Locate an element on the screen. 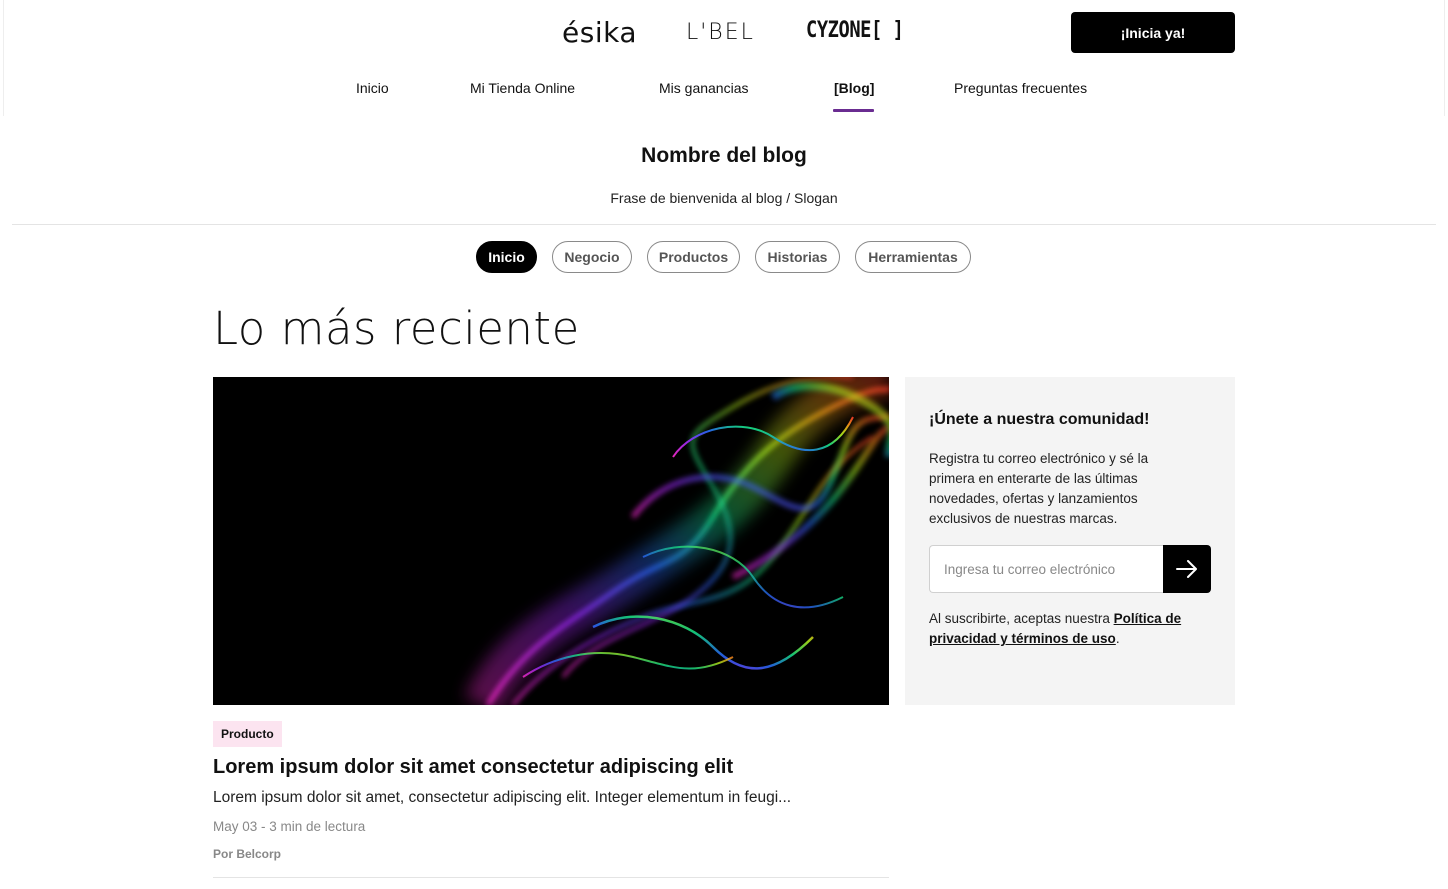 Image resolution: width=1448 pixels, height=889 pixels. arrow-right-icon is located at coordinates (1186, 569).